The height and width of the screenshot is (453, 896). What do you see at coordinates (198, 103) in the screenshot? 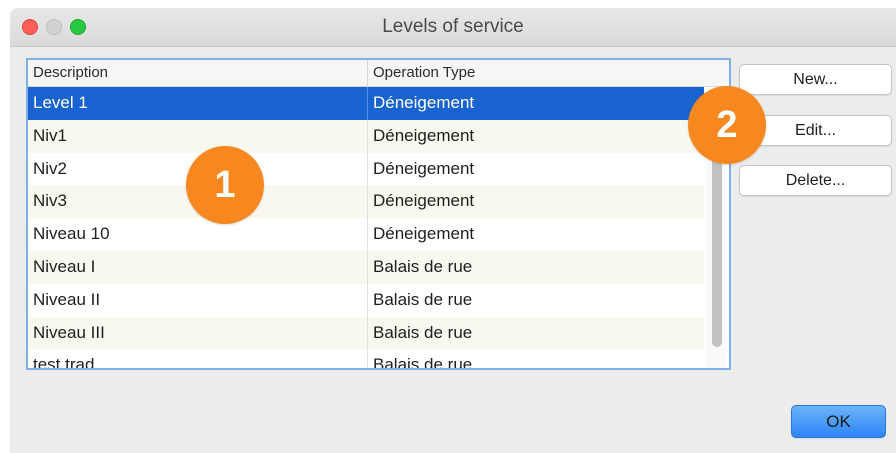
I see `description-cell: Level 1` at bounding box center [198, 103].